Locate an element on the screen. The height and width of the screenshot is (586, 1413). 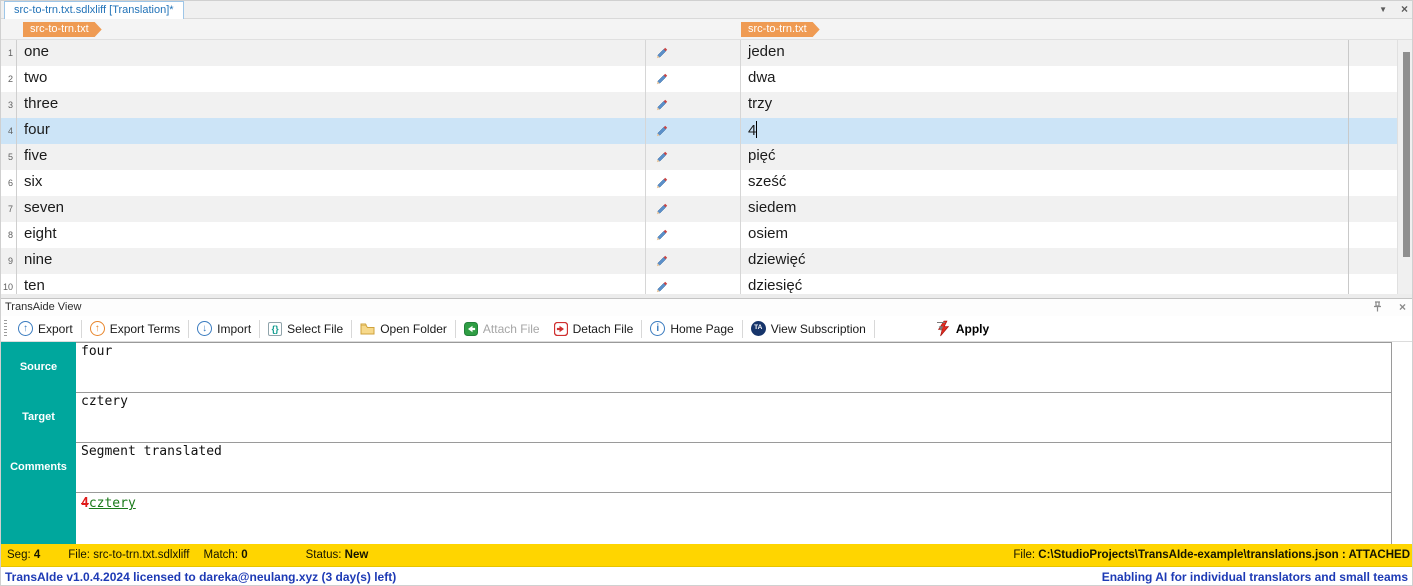
vertical-scrollbar is located at coordinates (1404, 167).